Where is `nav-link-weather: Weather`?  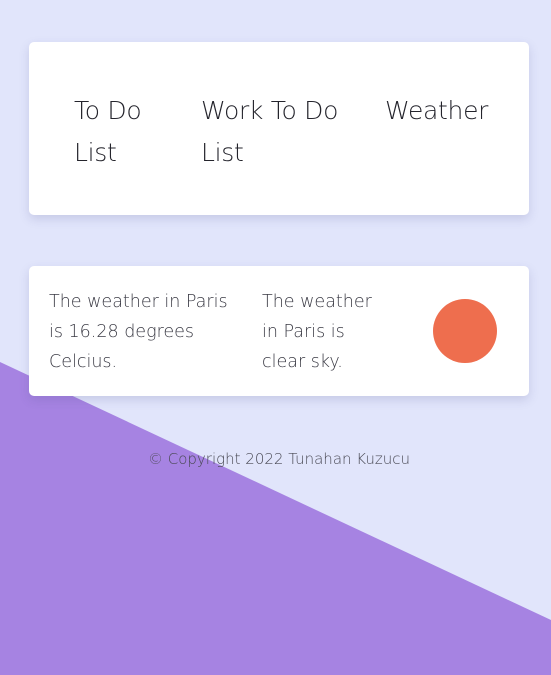
nav-link-weather: Weather is located at coordinates (450, 111).